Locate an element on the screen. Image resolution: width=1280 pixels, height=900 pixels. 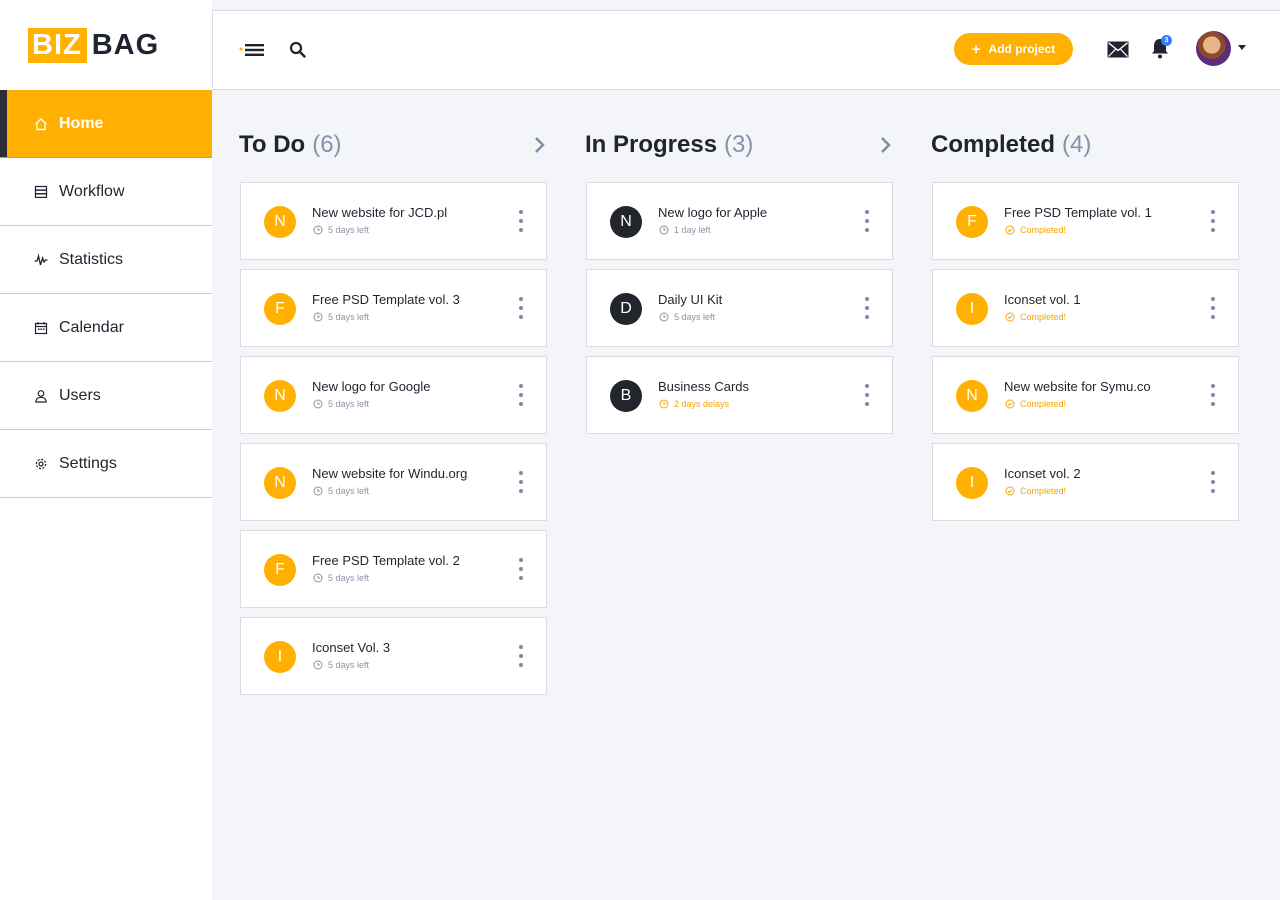
task-card: F Free PSD Template vol. 3 5 days left is located at coordinates (393, 308).